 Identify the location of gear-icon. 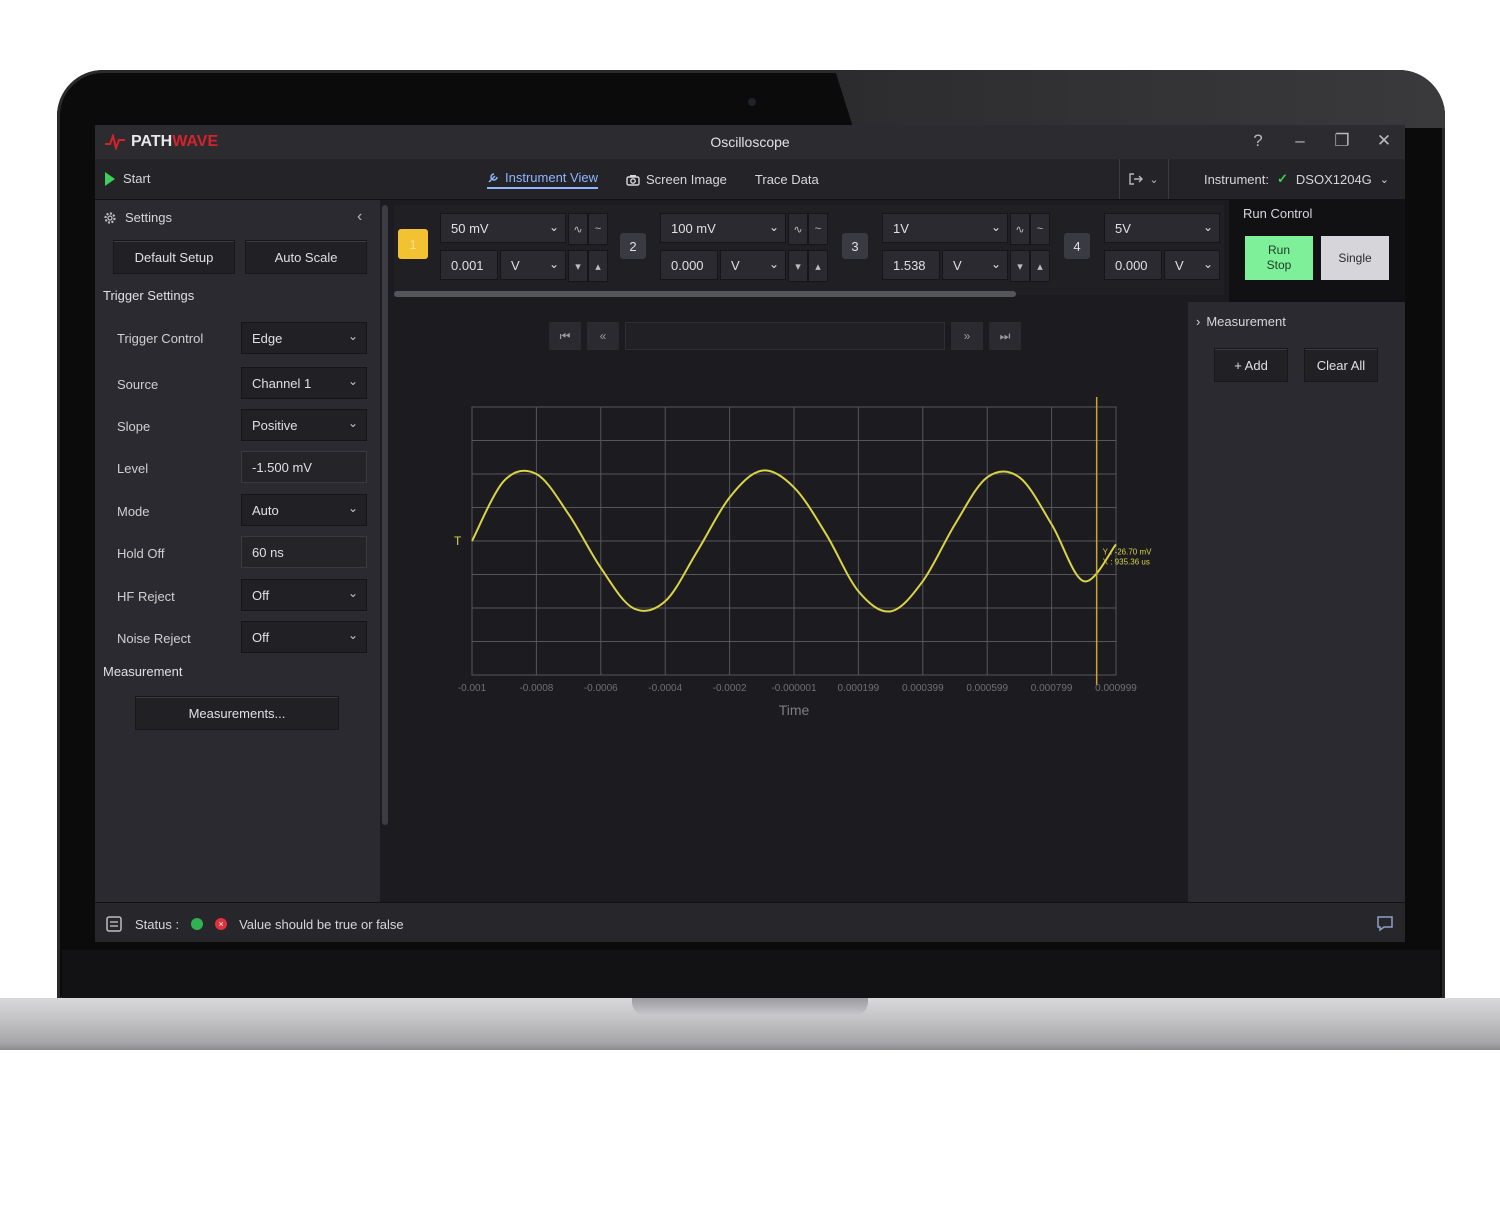
(110, 217).